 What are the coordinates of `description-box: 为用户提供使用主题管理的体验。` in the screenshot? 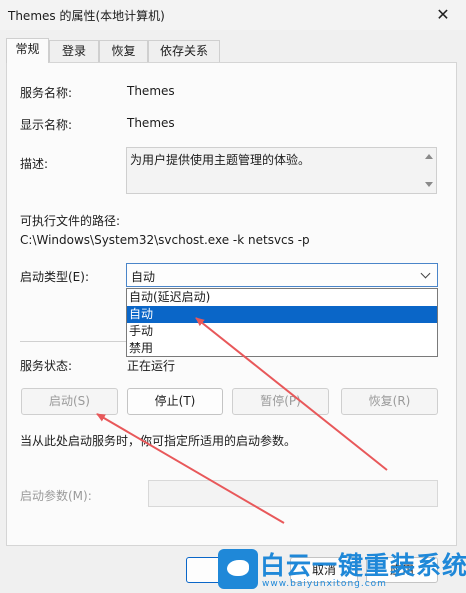 It's located at (281, 170).